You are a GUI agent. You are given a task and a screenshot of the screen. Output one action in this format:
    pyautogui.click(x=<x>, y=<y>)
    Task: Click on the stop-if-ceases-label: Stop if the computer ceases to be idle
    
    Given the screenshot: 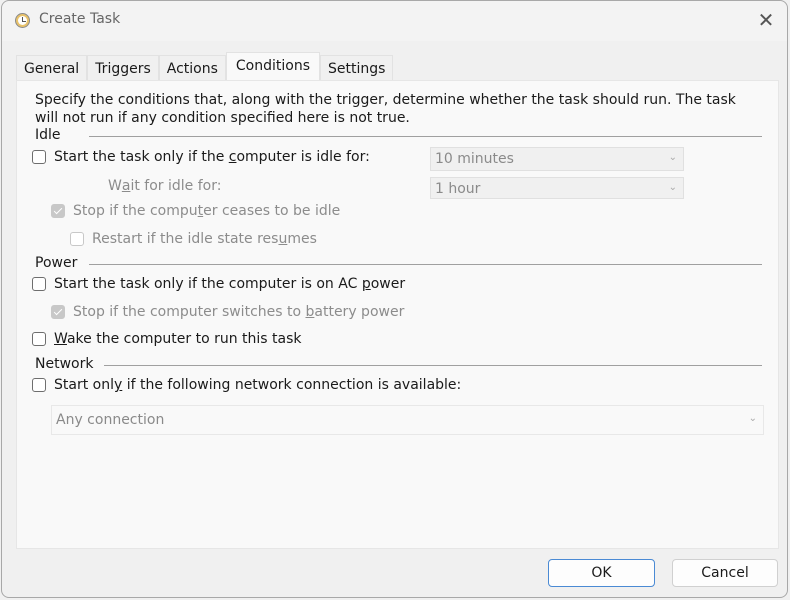 What is the action you would take?
    pyautogui.click(x=206, y=211)
    